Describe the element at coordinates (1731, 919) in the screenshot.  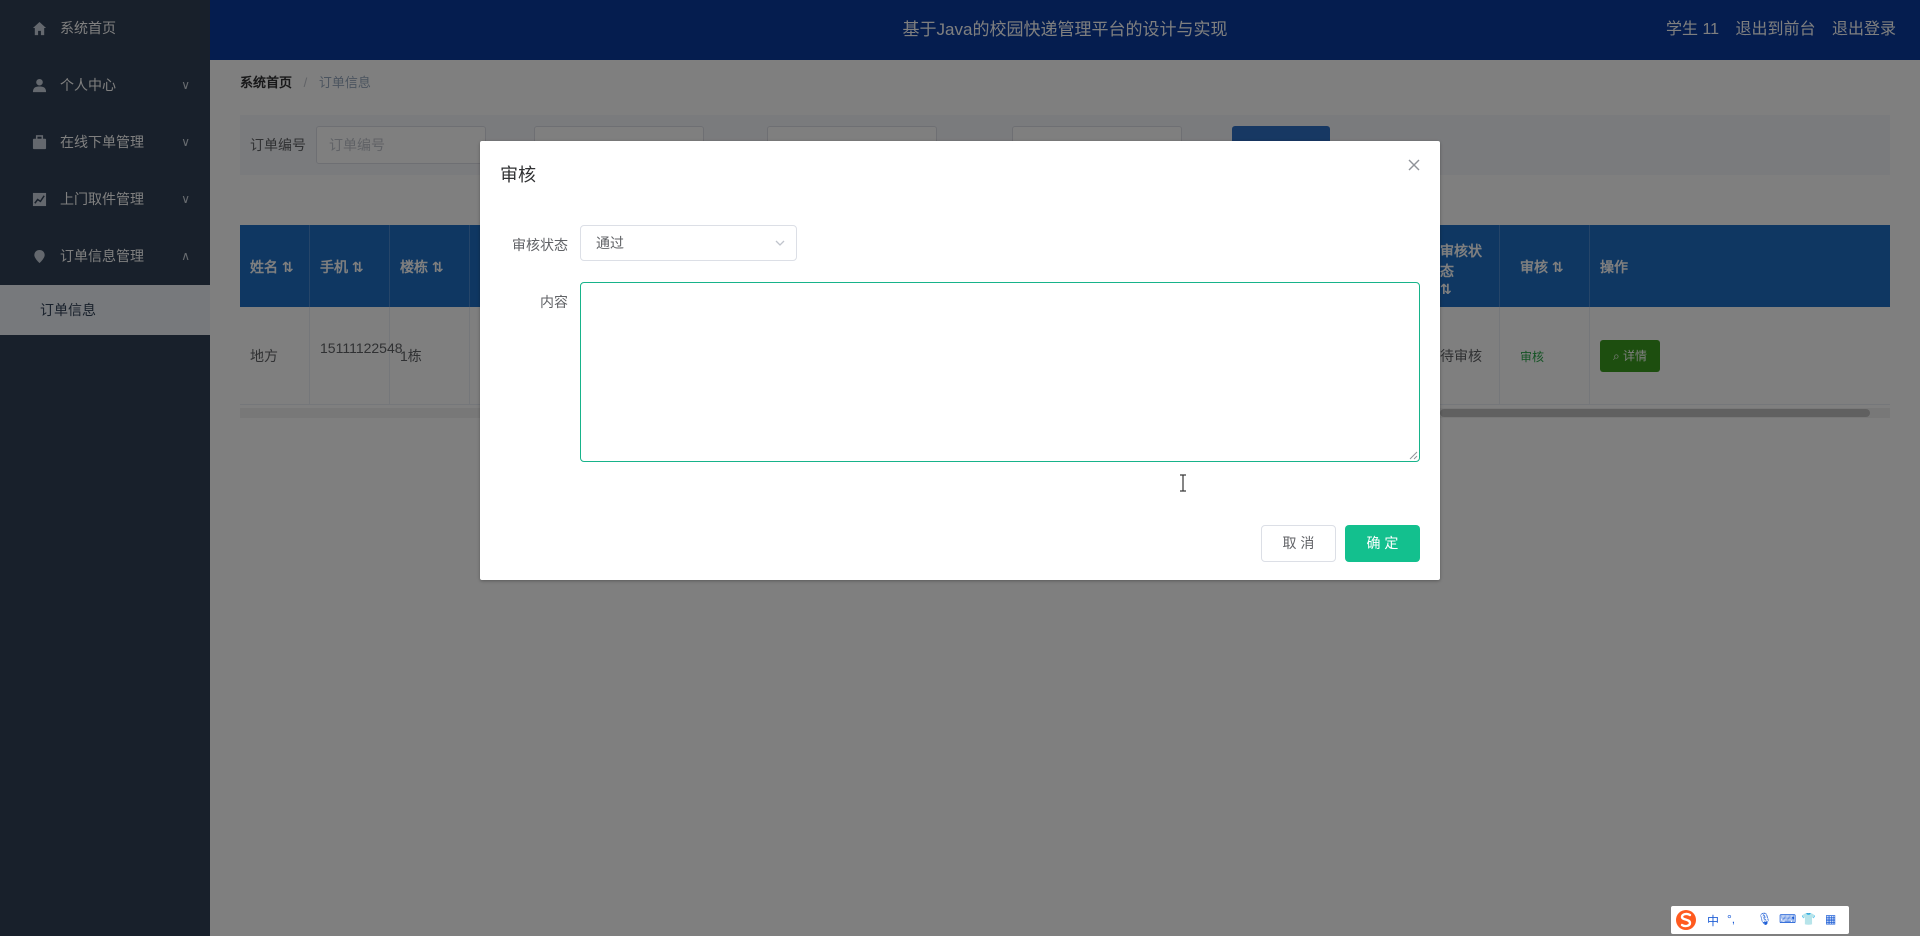
I see `punctuation-icon: °,` at that location.